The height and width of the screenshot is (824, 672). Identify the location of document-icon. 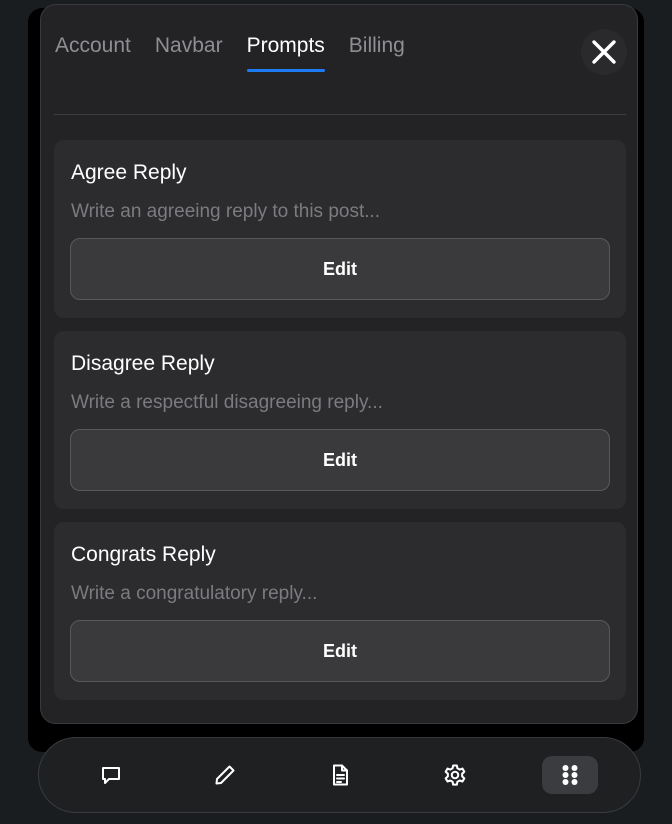
(340, 775).